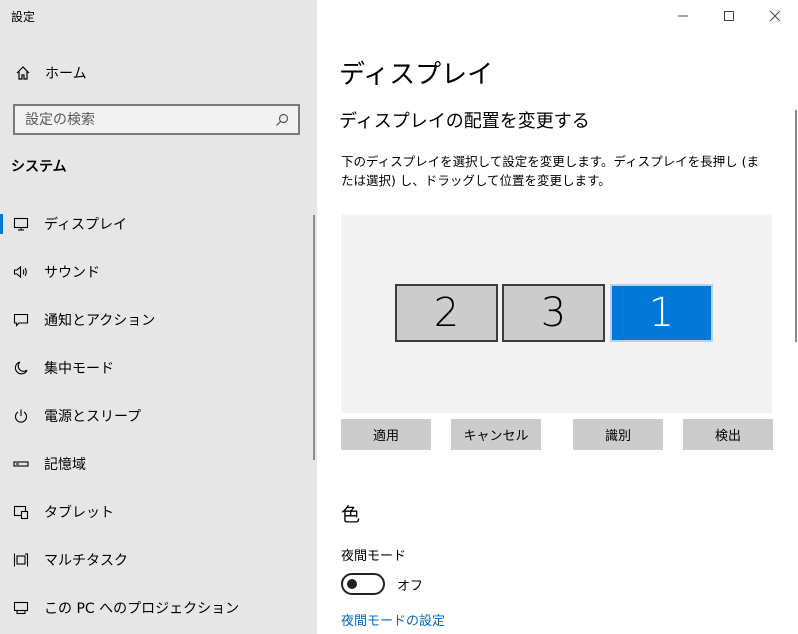 The image size is (798, 634). I want to click on section-title: システム, so click(39, 167).